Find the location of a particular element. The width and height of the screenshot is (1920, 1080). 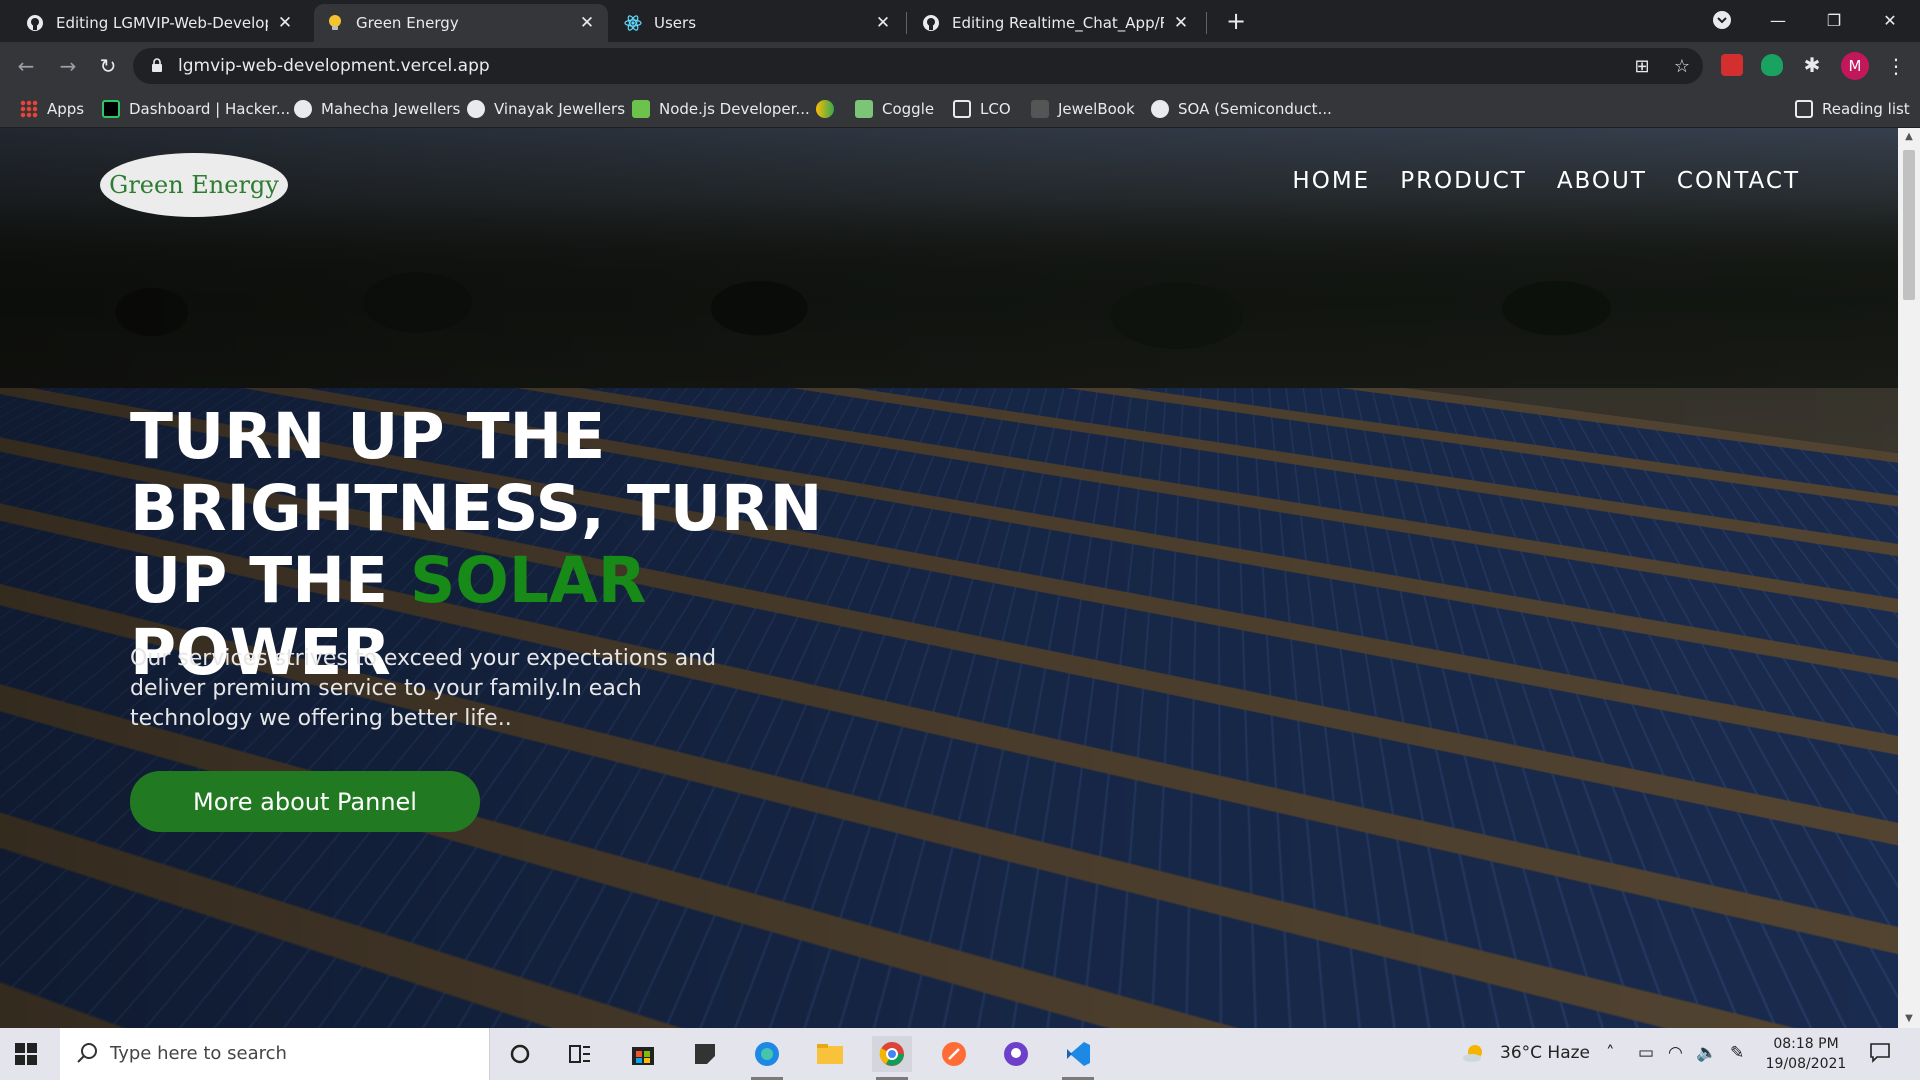

sticky-notes-icon is located at coordinates (705, 1054).